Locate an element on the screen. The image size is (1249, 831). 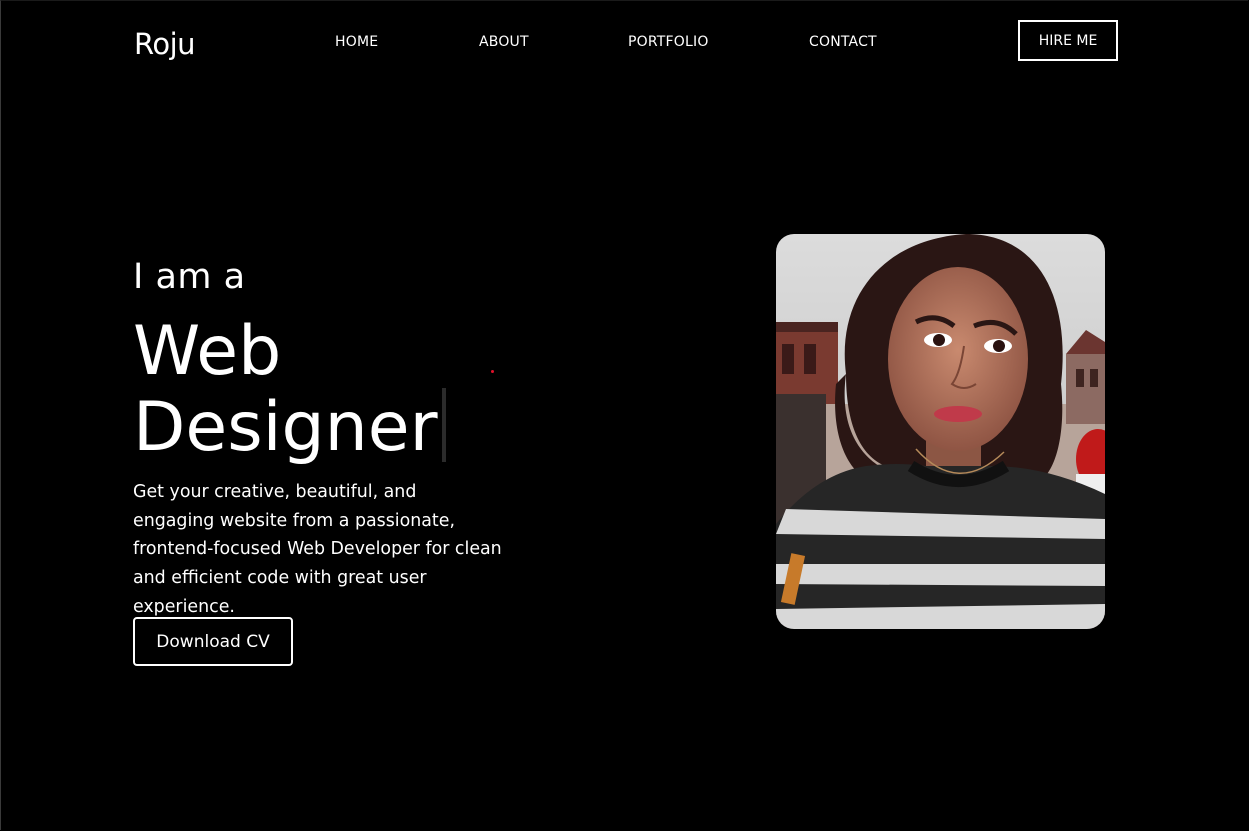
hero-role-word-1: Web is located at coordinates (207, 351).